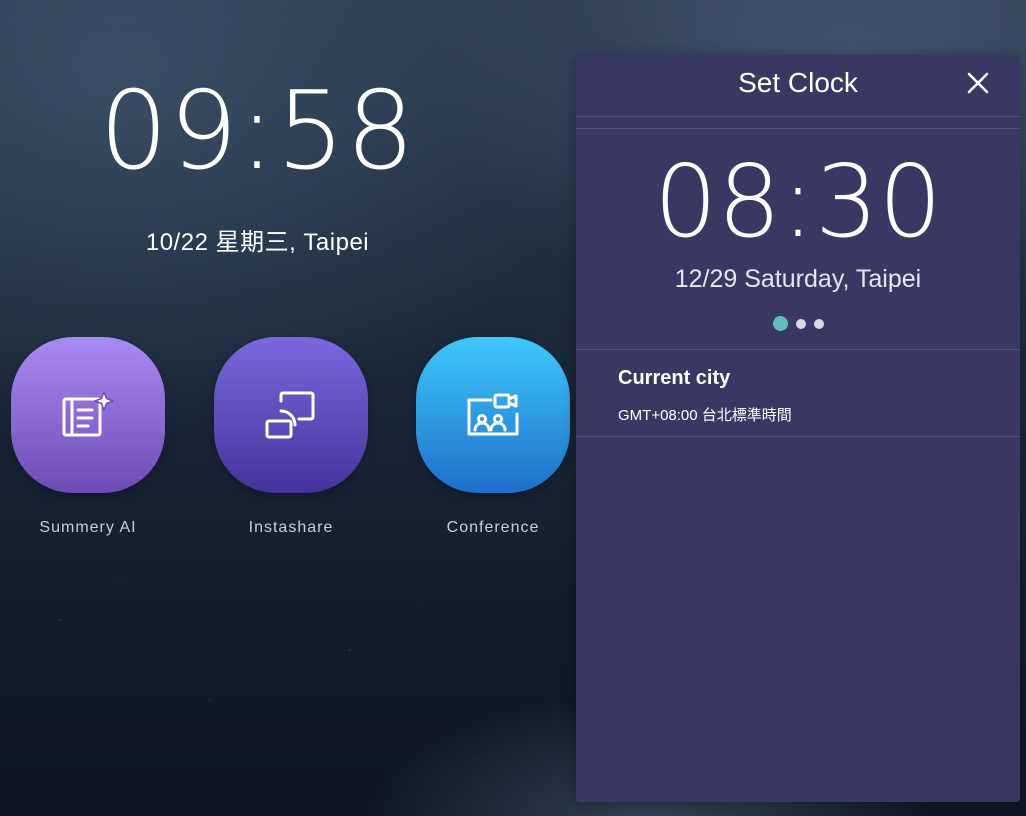 Image resolution: width=1026 pixels, height=816 pixels. I want to click on close-icon, so click(978, 83).